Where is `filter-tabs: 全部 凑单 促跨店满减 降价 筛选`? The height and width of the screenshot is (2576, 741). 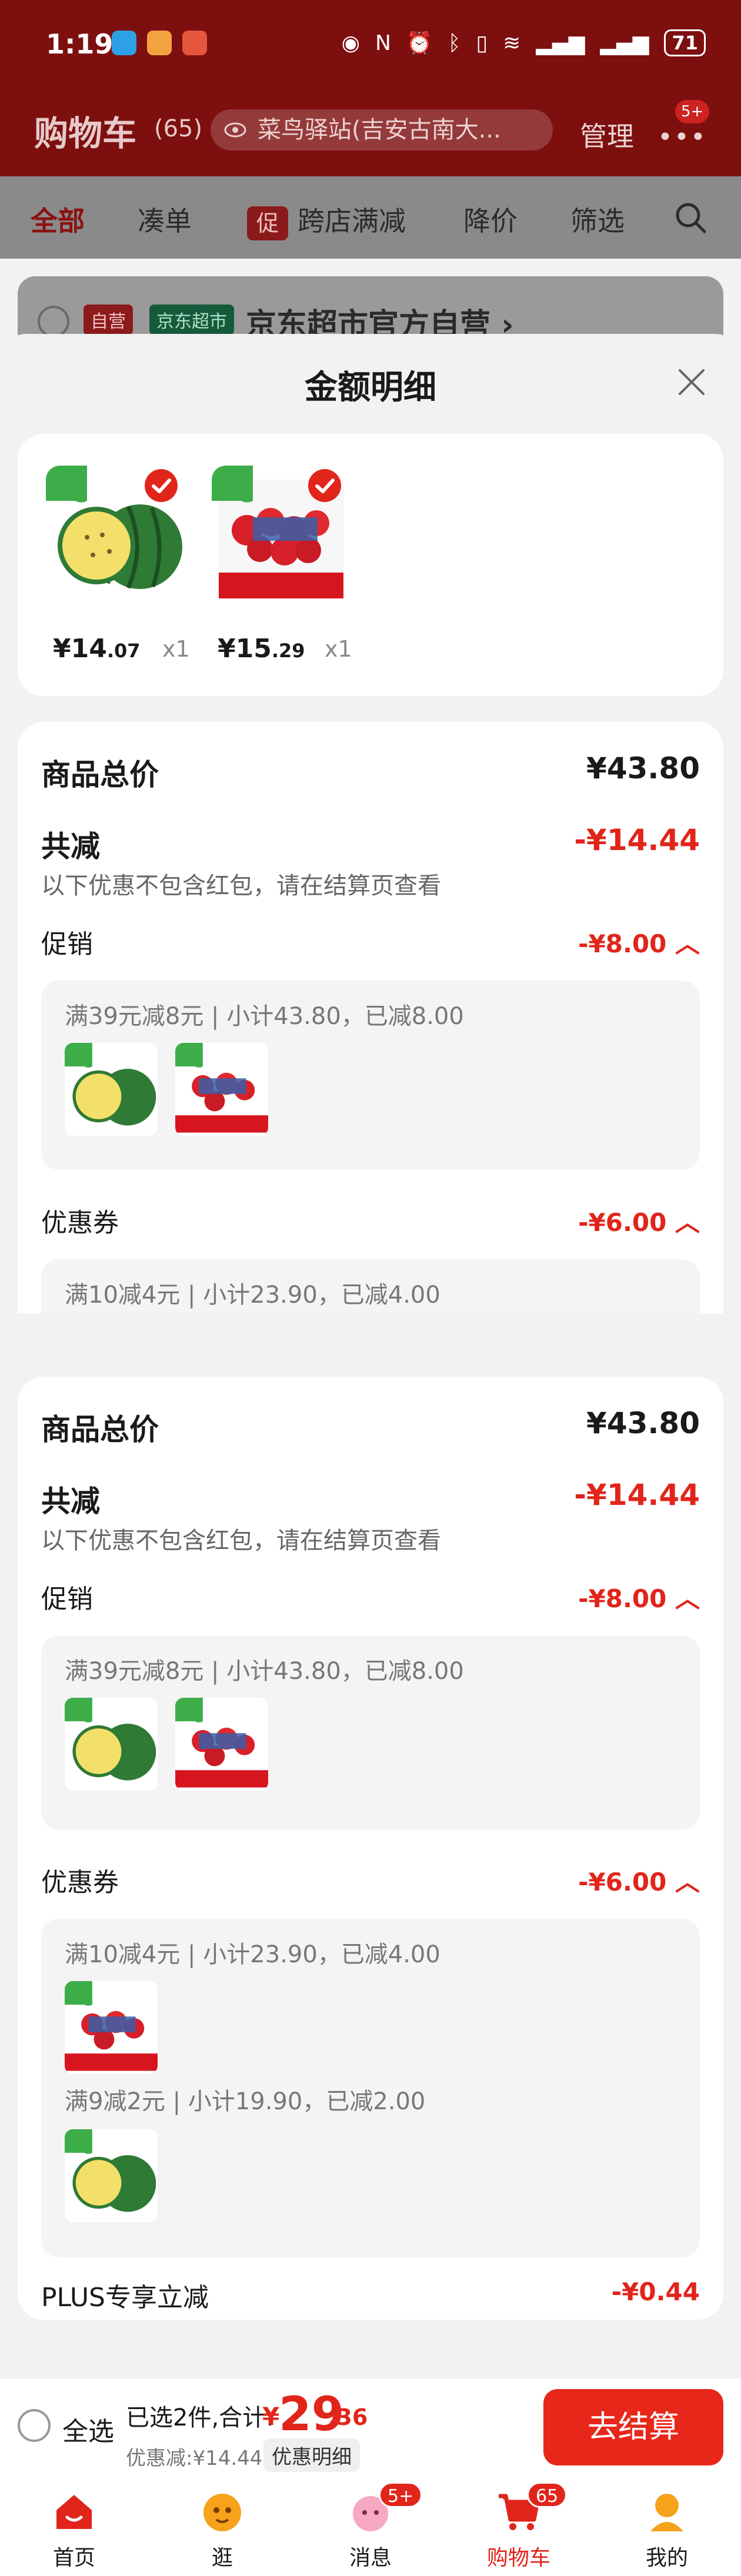 filter-tabs: 全部 凑单 促跨店满减 降价 筛选 is located at coordinates (370, 217).